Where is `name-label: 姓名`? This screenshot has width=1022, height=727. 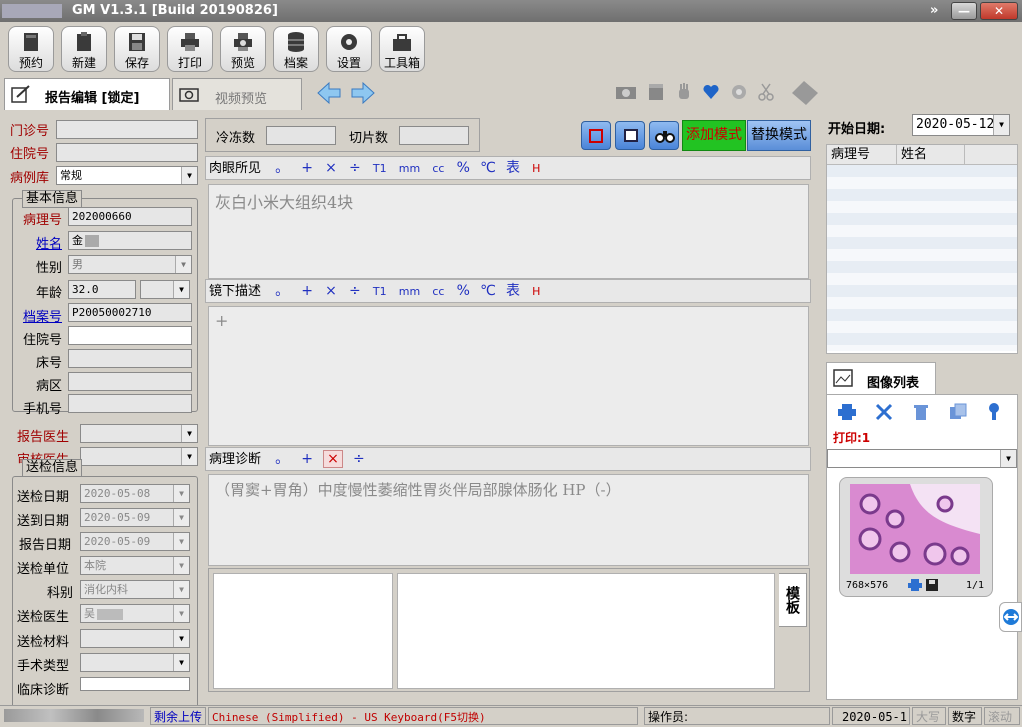
name-label: 姓名 is located at coordinates (36, 242).